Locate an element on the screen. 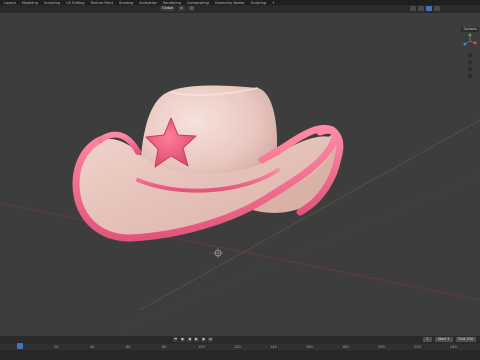 This screenshot has height=360, width=480. workspace-tab: Scripting is located at coordinates (258, 3).